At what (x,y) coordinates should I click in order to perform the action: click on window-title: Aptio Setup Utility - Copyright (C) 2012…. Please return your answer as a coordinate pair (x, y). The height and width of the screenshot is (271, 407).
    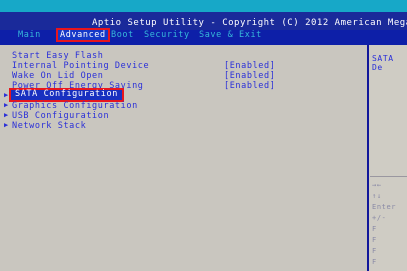
    Looking at the image, I should click on (249, 23).